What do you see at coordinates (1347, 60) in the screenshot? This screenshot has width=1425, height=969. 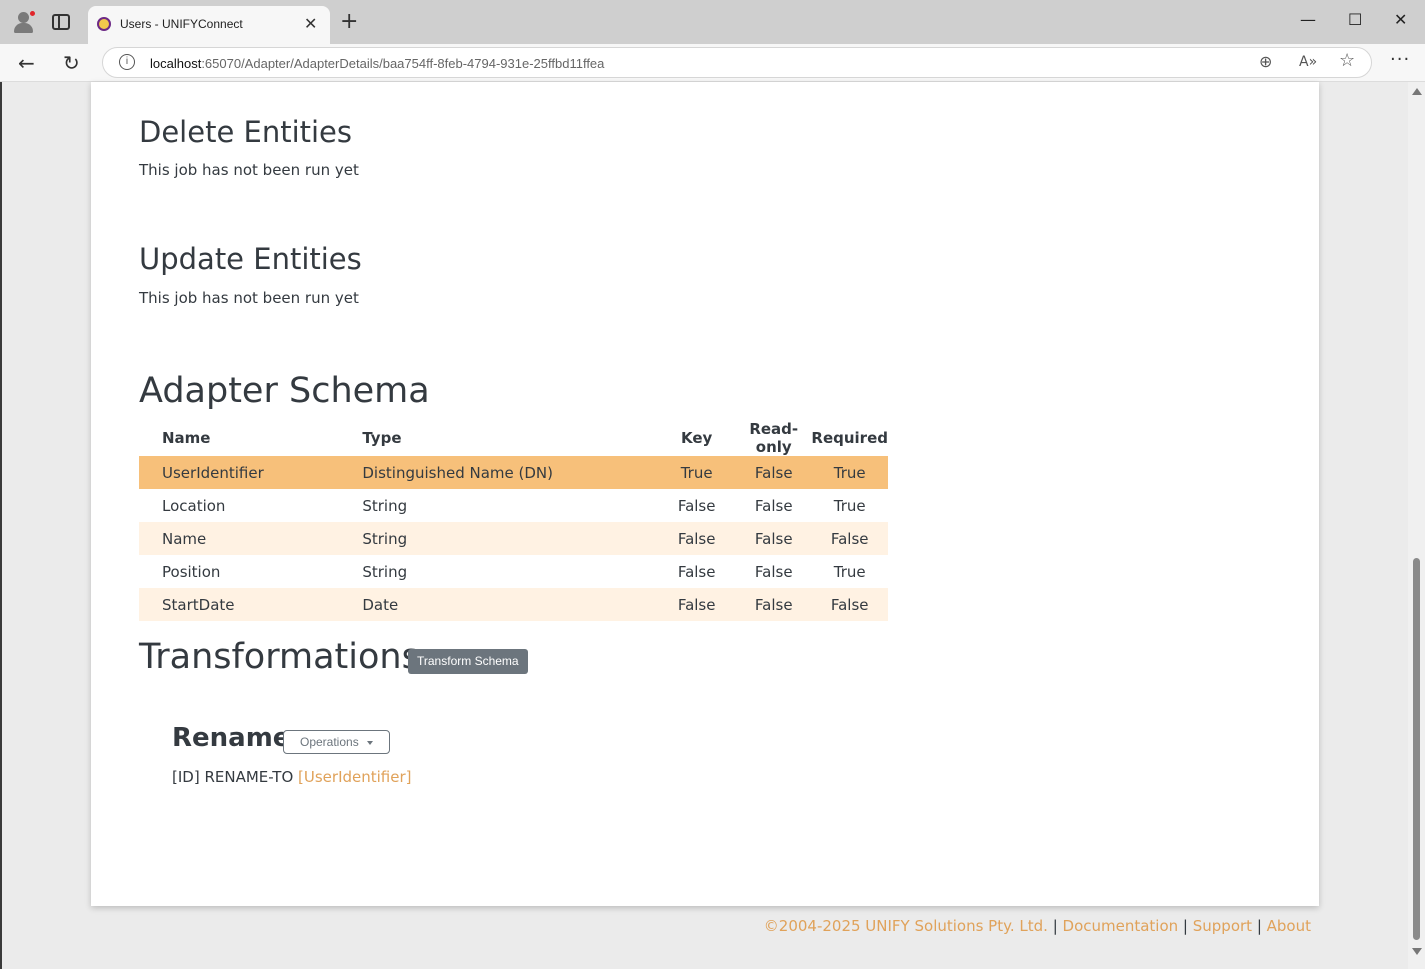 I see `favorite-star-icon: ☆` at bounding box center [1347, 60].